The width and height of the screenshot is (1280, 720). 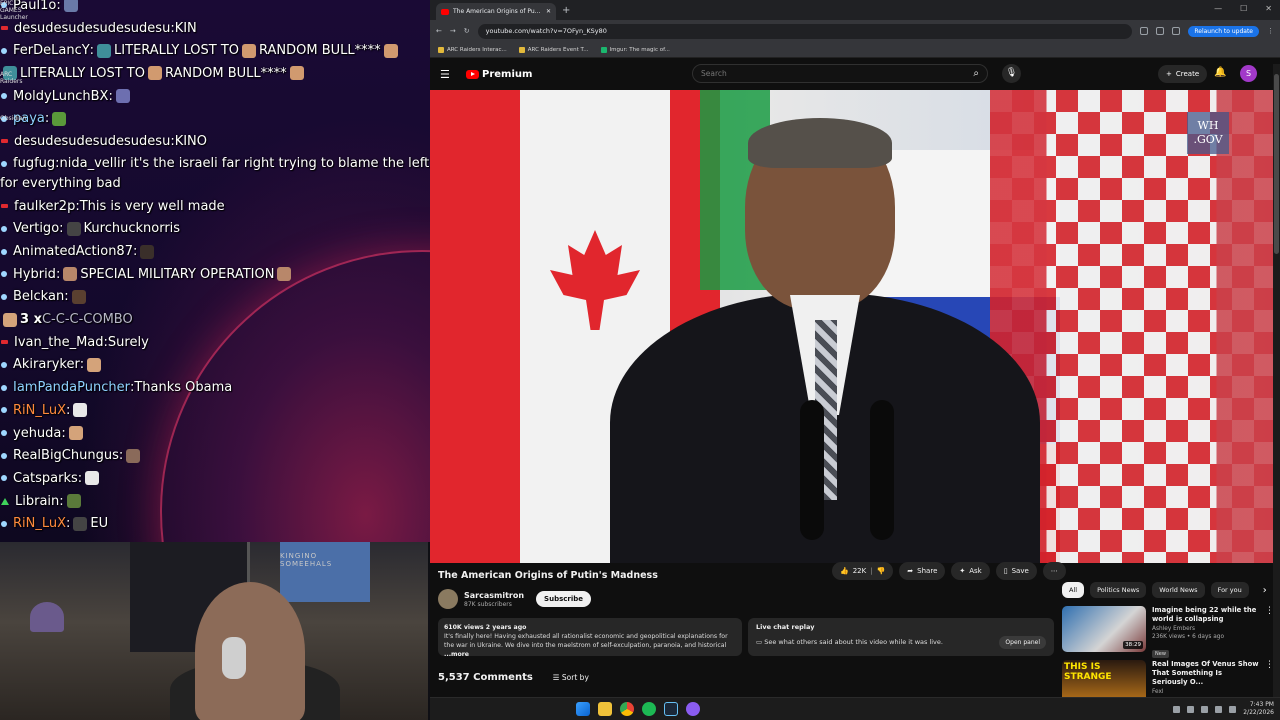 I want to click on sort-by-button: ☰ Sort by, so click(x=571, y=677).